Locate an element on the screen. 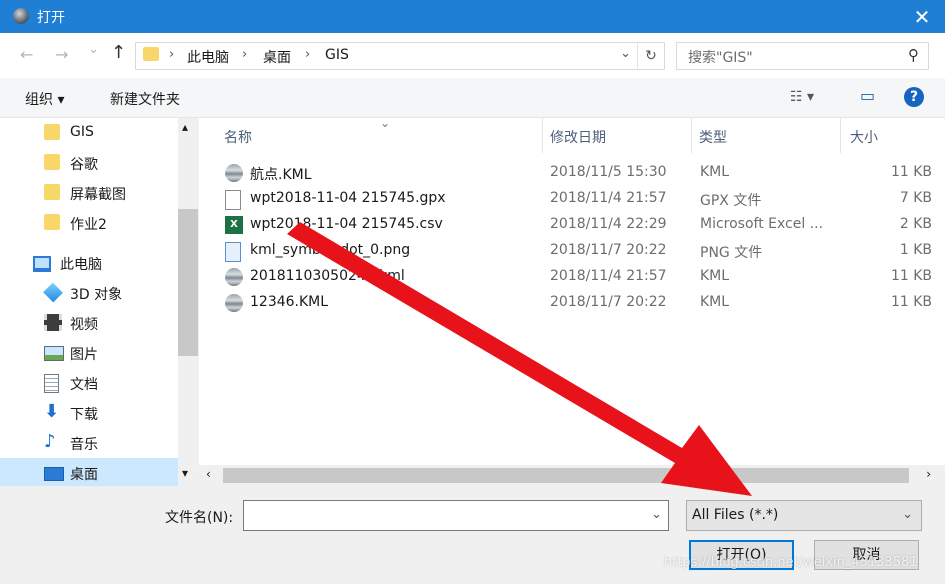  computer-icon is located at coordinates (42, 264).